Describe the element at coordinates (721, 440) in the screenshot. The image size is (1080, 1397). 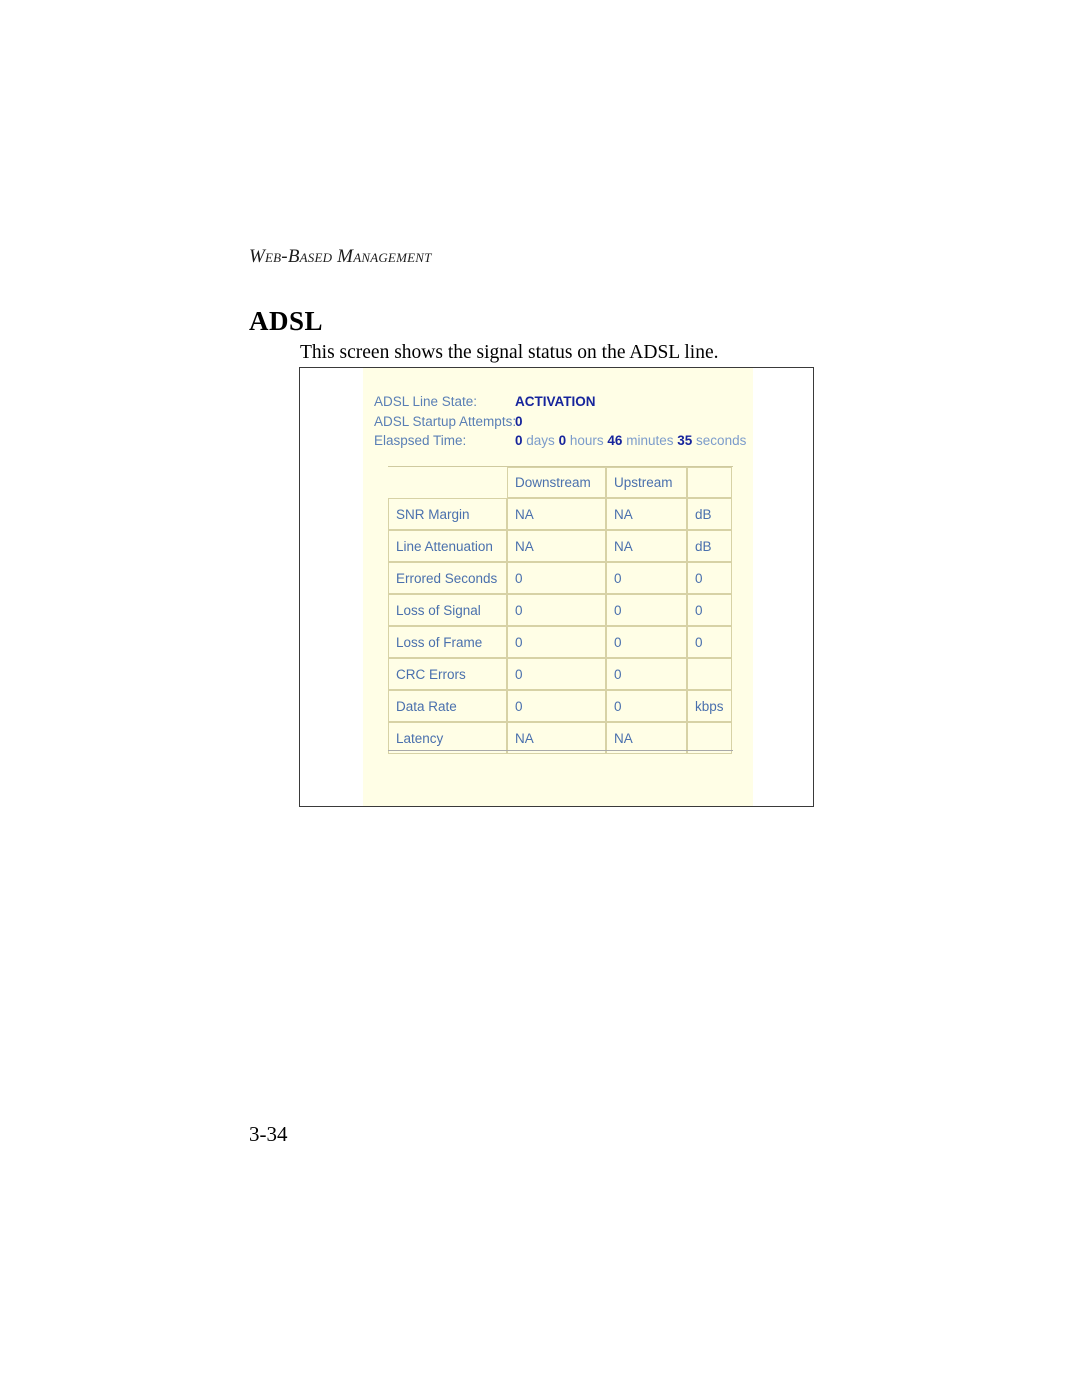
I see `elapsed-seconds-unit: seconds` at that location.